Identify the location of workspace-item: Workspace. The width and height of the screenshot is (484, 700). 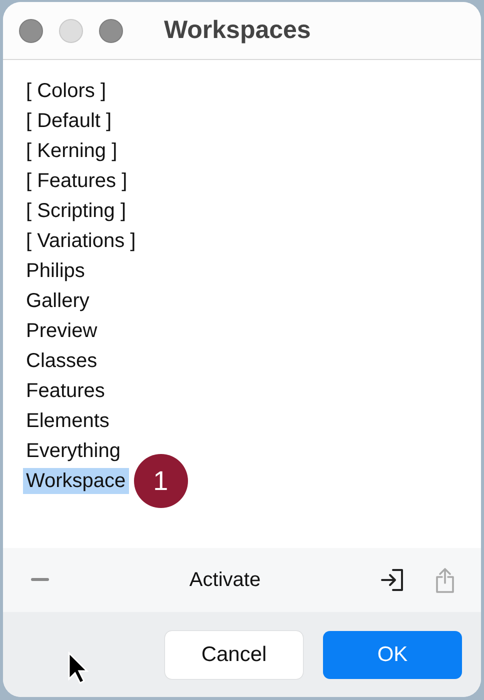
(76, 481).